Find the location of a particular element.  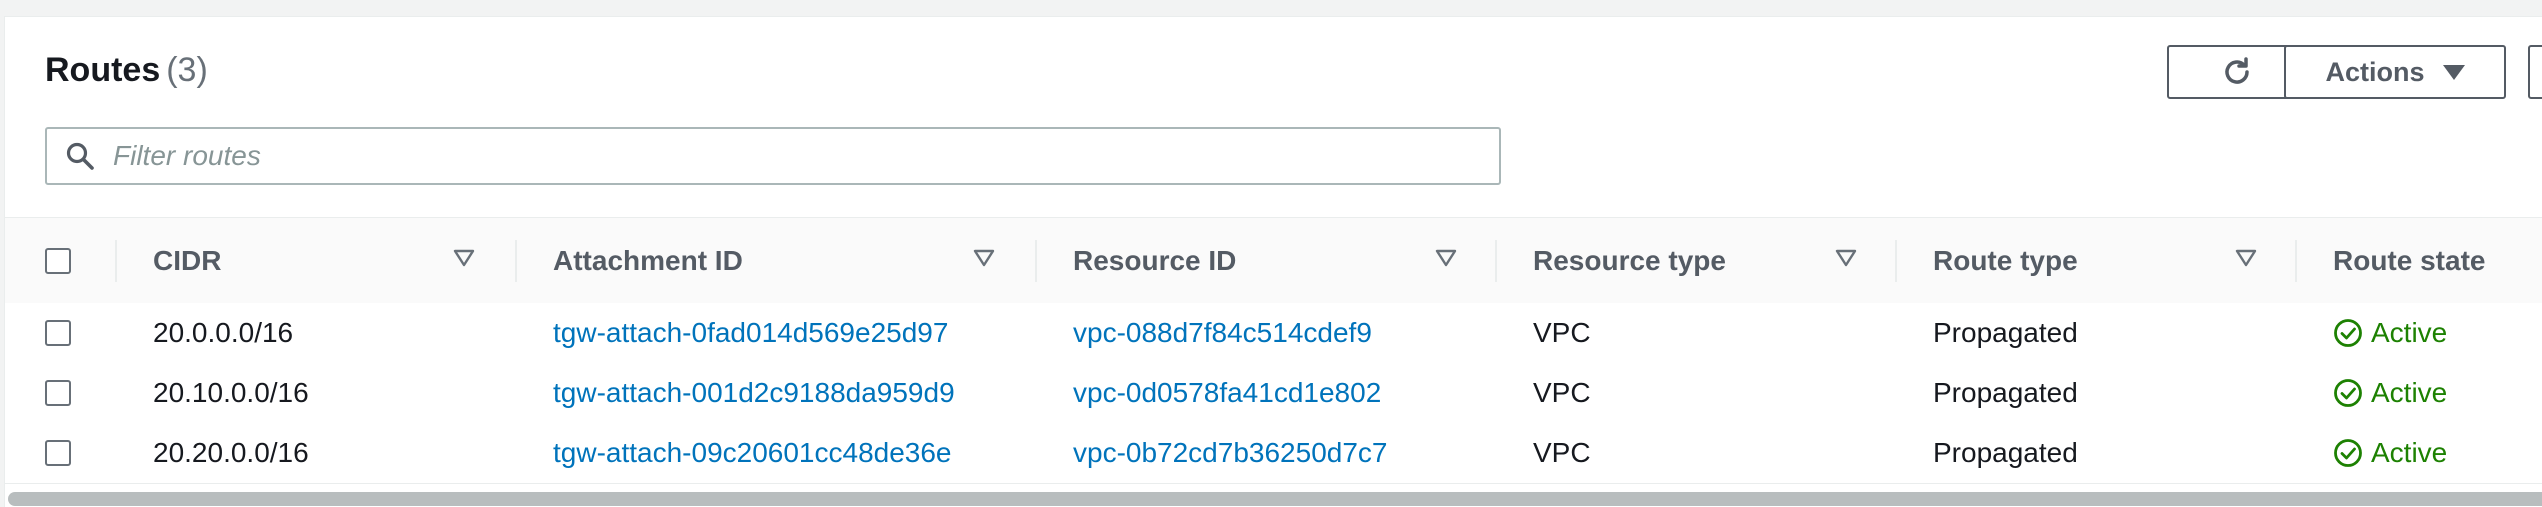

resource-id-link: vpc-0d0578fa41cd1e802 is located at coordinates (1227, 393).